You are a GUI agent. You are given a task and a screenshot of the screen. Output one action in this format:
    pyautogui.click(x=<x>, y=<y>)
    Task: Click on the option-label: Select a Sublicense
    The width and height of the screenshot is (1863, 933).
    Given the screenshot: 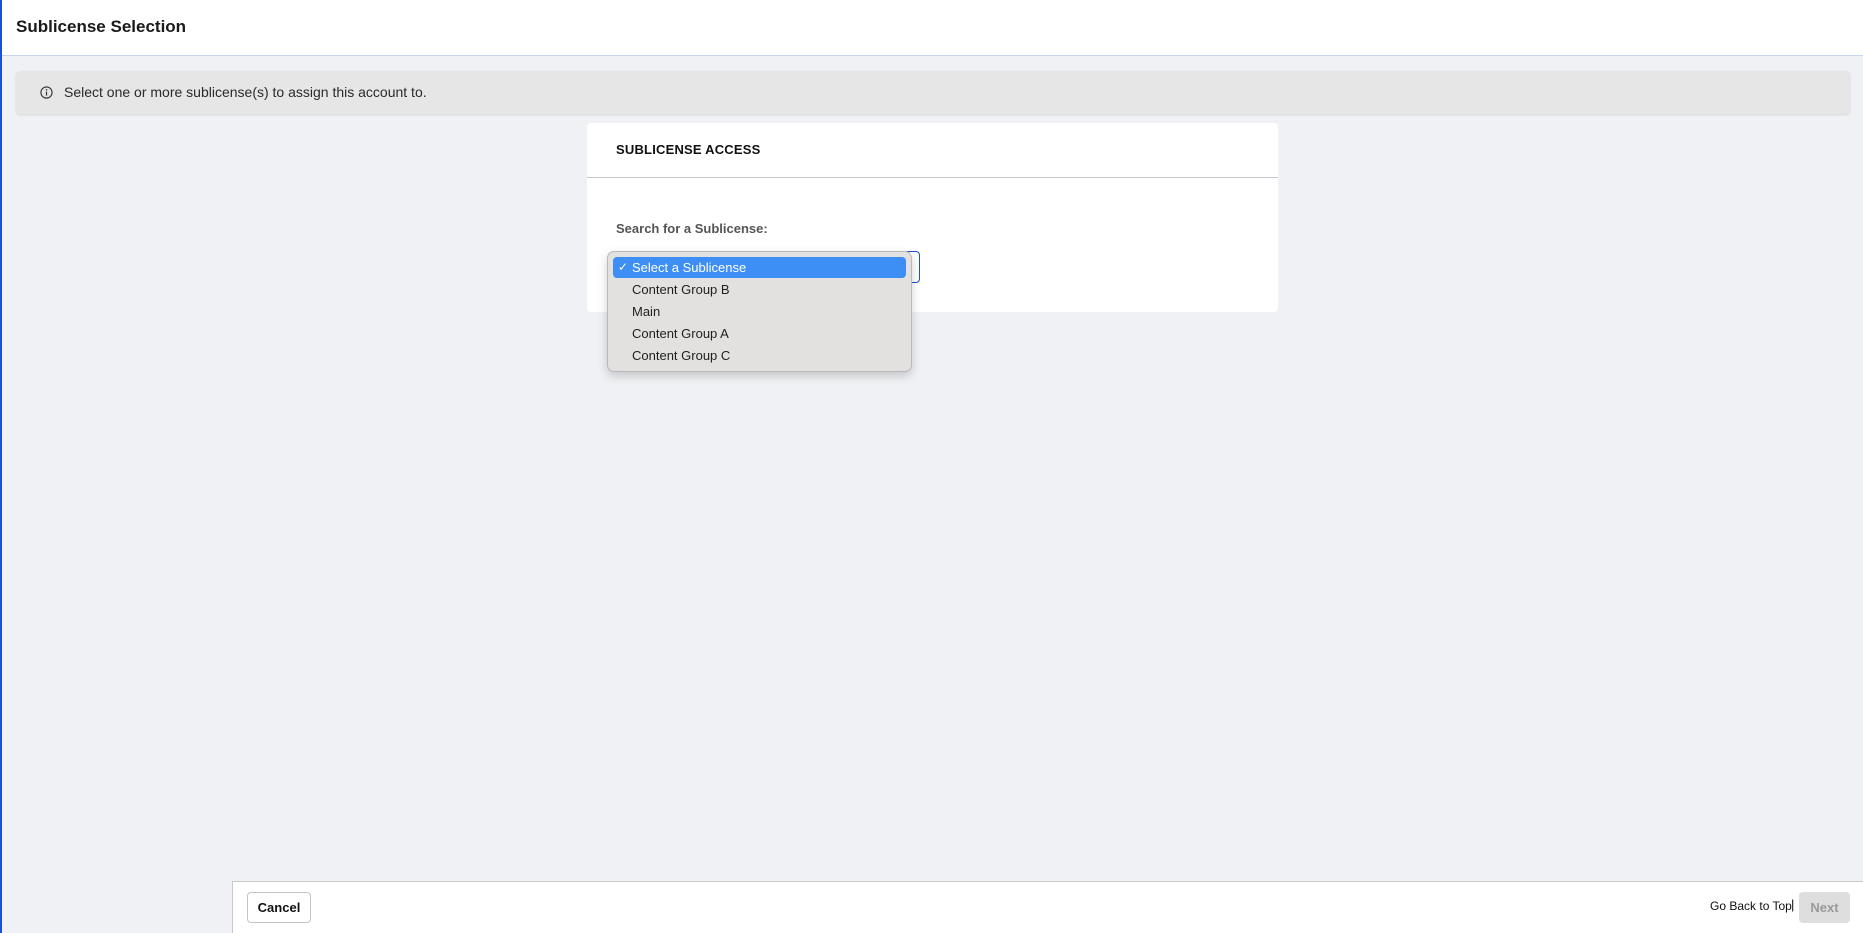 What is the action you would take?
    pyautogui.click(x=689, y=267)
    